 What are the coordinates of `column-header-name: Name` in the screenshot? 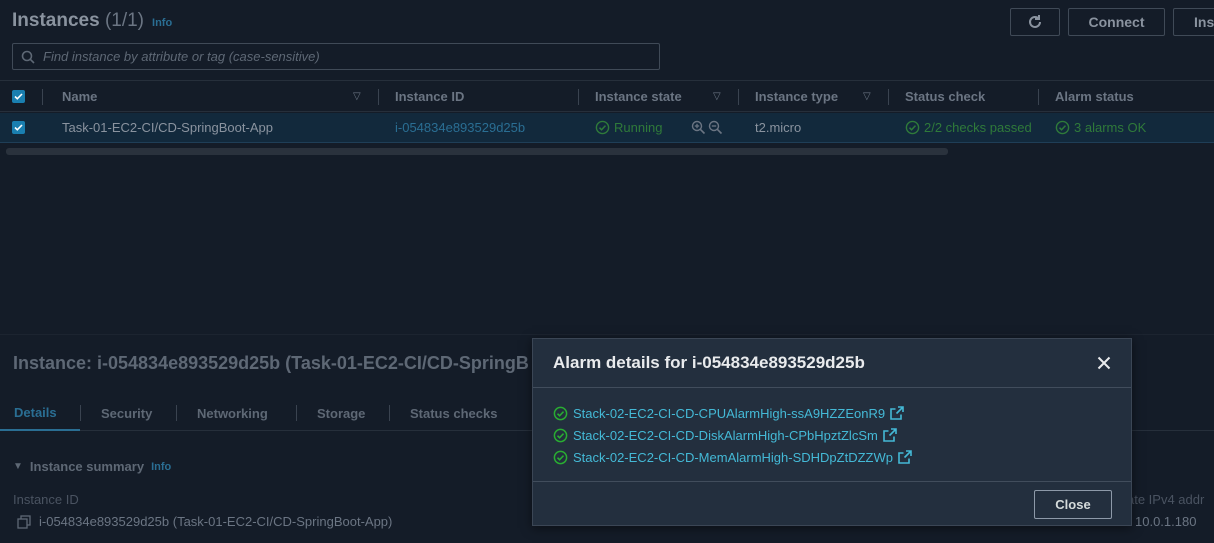 It's located at (79, 96).